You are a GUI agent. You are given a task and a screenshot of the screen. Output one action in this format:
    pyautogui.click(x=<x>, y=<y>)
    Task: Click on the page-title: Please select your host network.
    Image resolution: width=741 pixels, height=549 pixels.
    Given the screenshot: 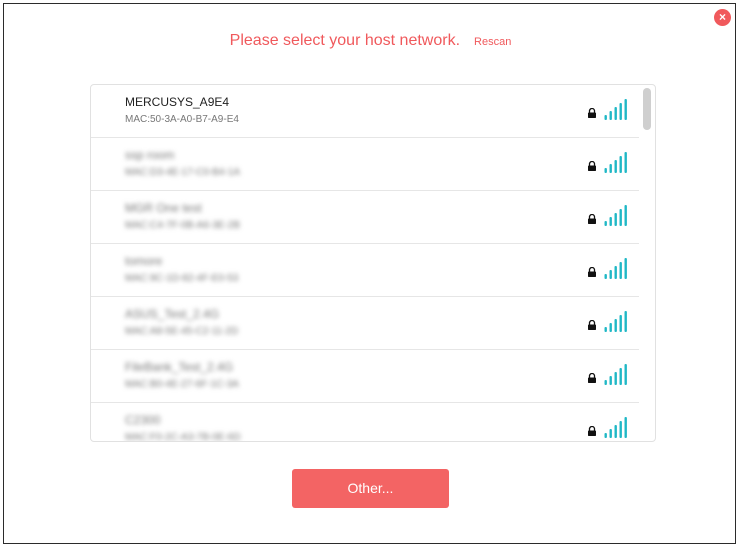 What is the action you would take?
    pyautogui.click(x=345, y=40)
    